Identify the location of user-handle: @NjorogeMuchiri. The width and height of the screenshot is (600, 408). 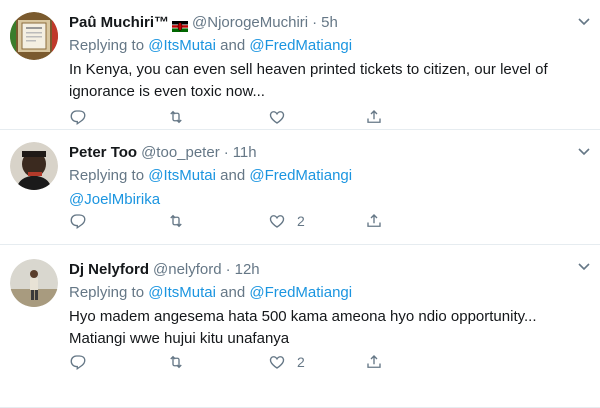
(250, 23).